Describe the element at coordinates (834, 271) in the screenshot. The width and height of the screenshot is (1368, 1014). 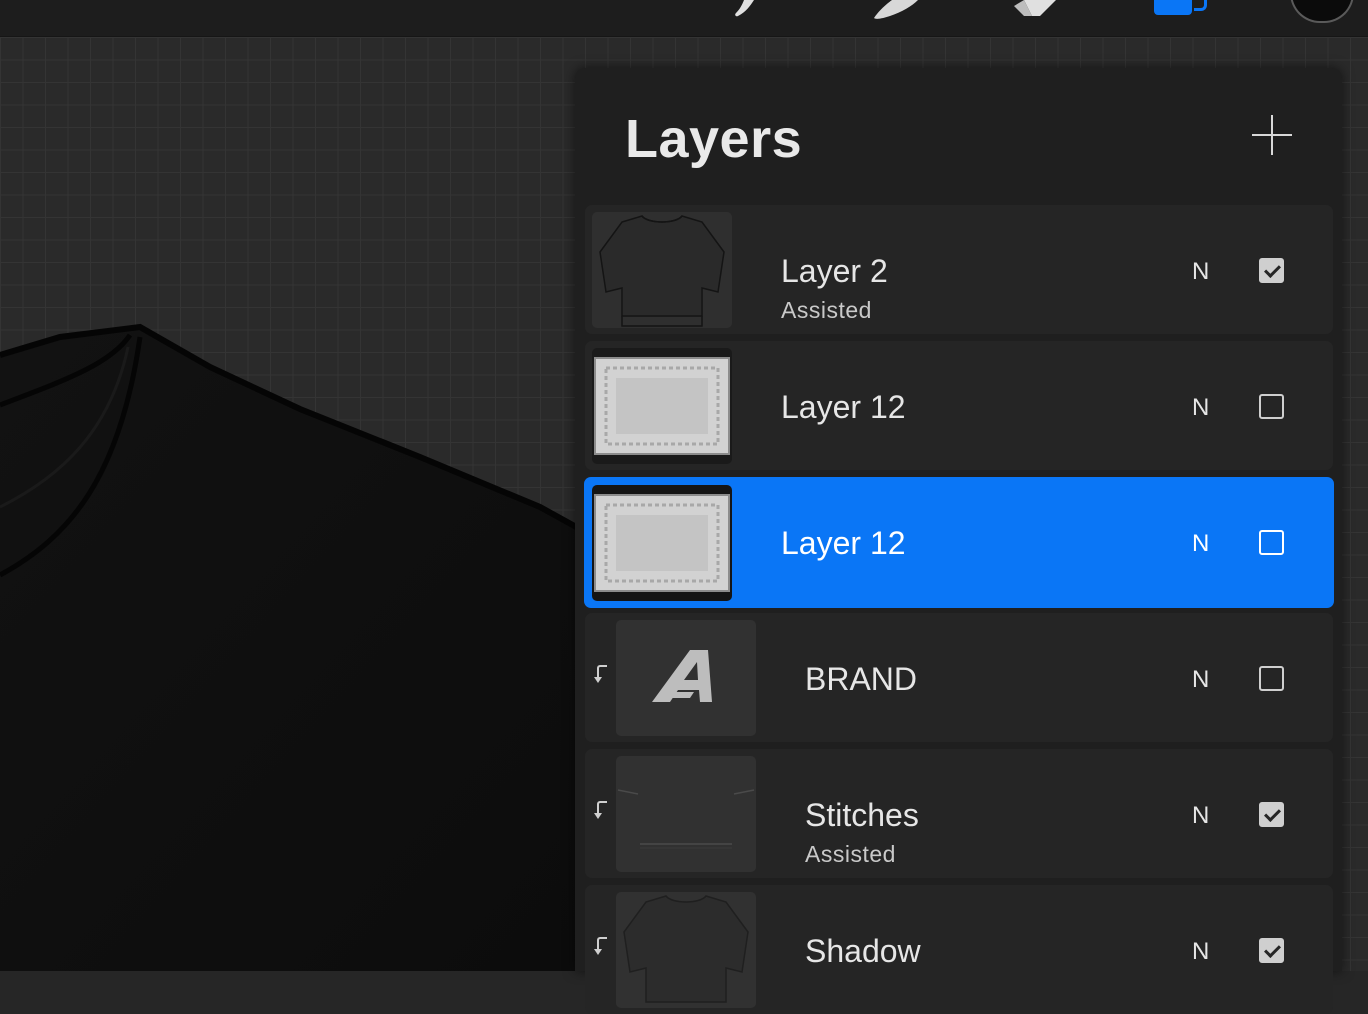
I see `layer-name: Layer 2` at that location.